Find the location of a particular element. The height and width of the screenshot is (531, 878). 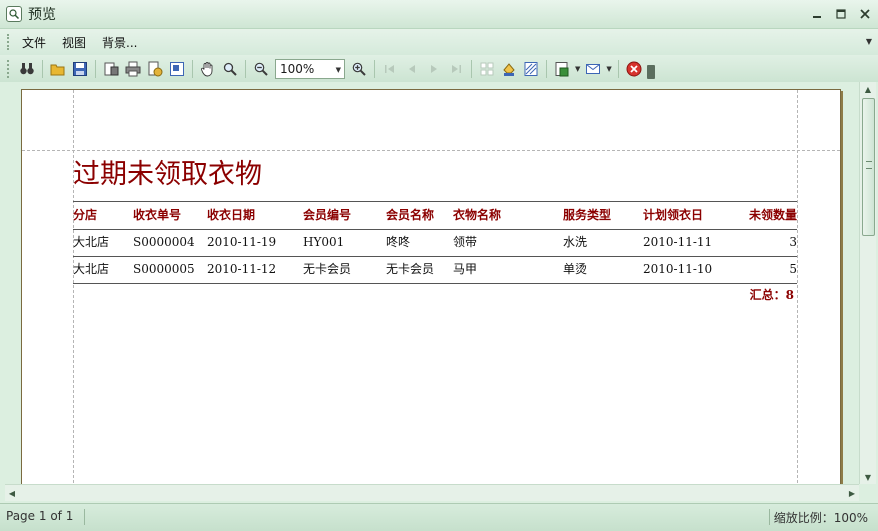

export-dropdown-icon: ▼ is located at coordinates (577, 69).